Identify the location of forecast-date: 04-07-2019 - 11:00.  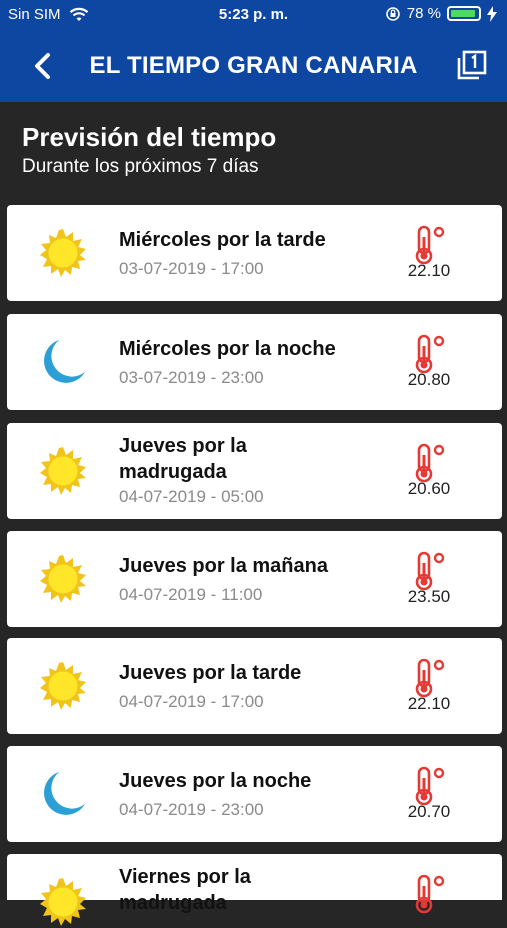
(191, 594).